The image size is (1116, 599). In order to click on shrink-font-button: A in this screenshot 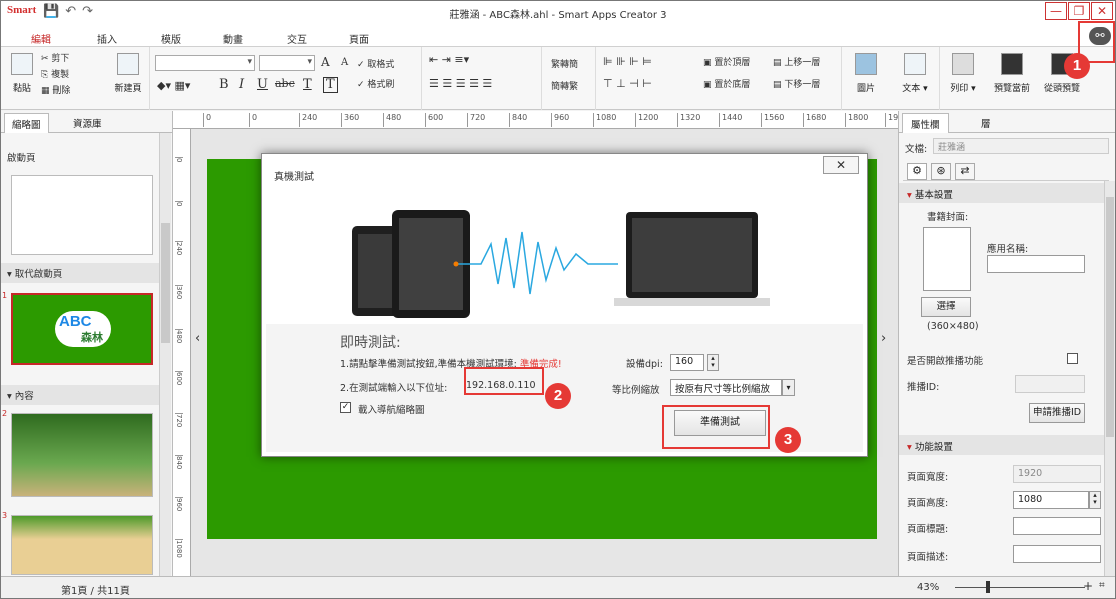, I will do `click(344, 62)`.